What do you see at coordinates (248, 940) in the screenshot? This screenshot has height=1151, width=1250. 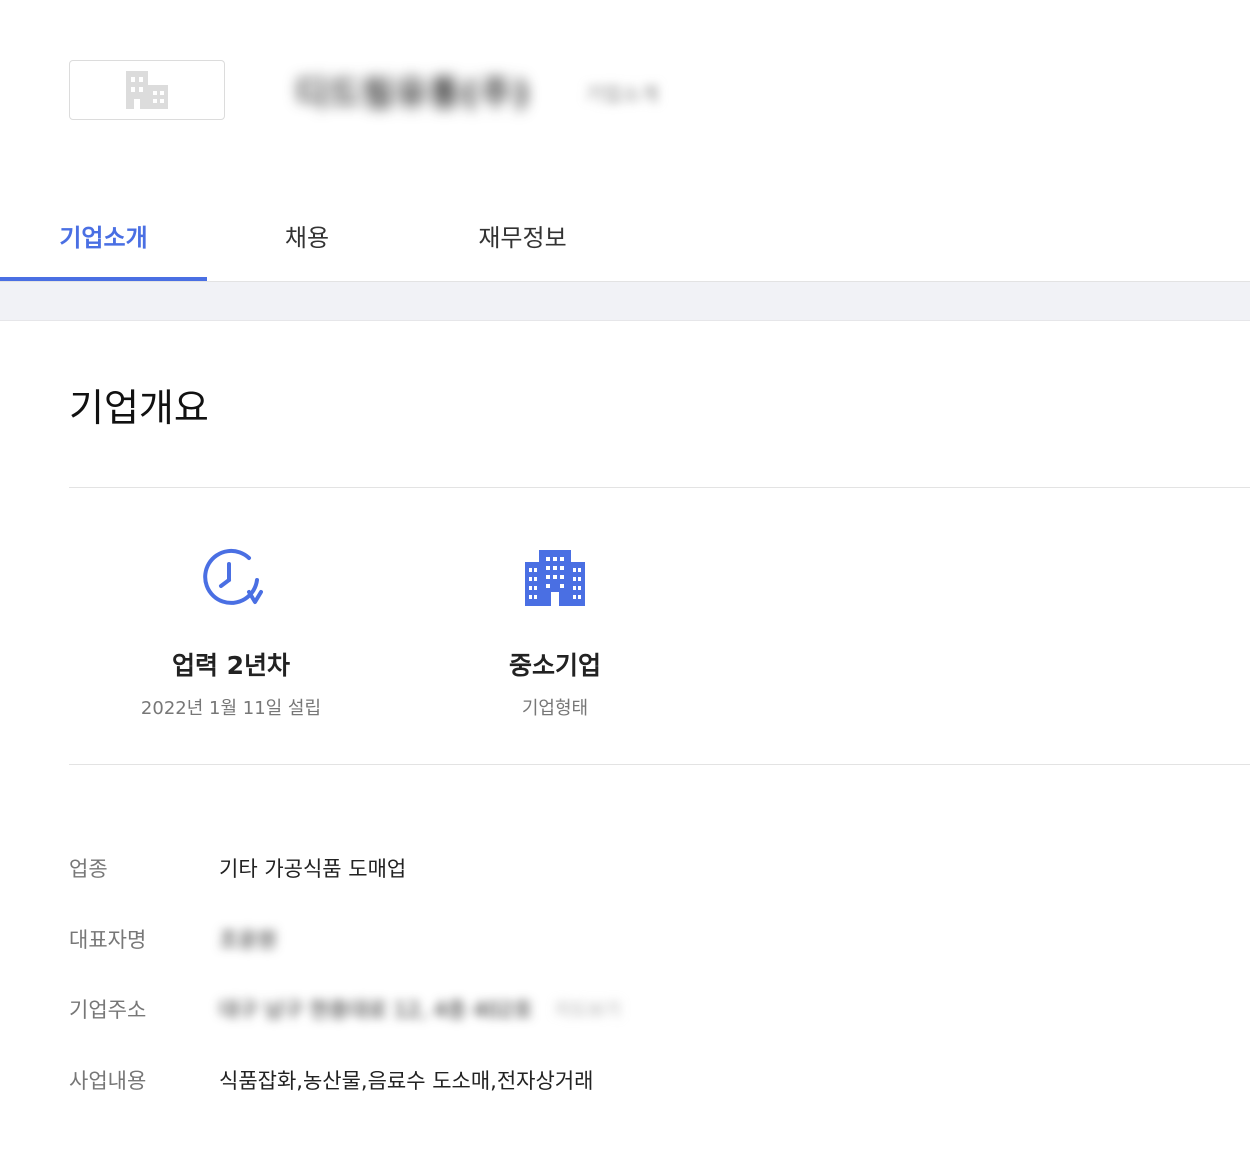 I see `info-value: 조윤원` at bounding box center [248, 940].